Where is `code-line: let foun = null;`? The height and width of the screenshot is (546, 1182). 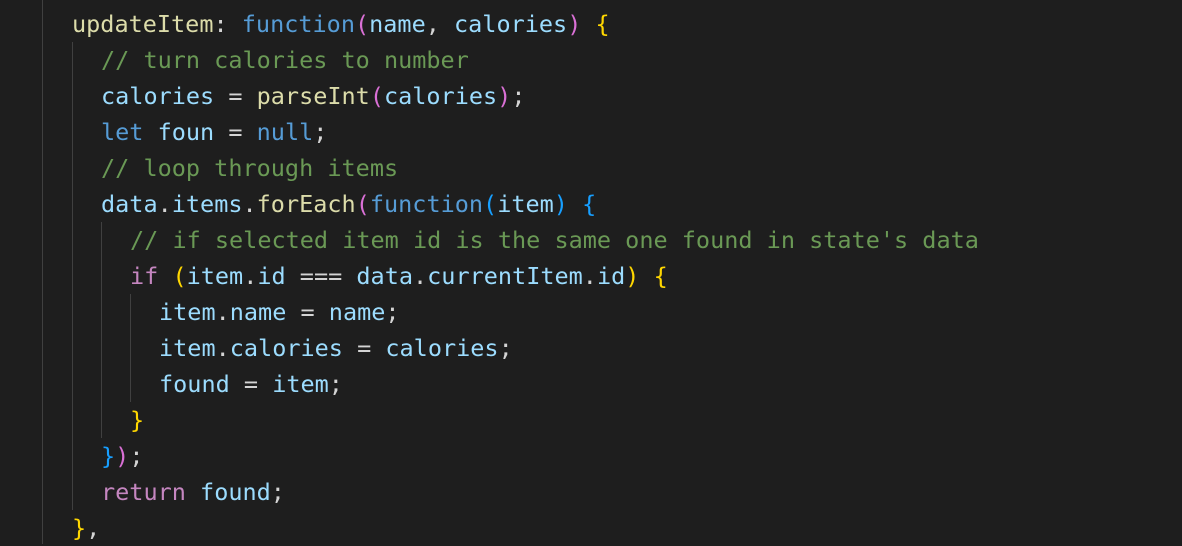 code-line: let foun = null; is located at coordinates (214, 132).